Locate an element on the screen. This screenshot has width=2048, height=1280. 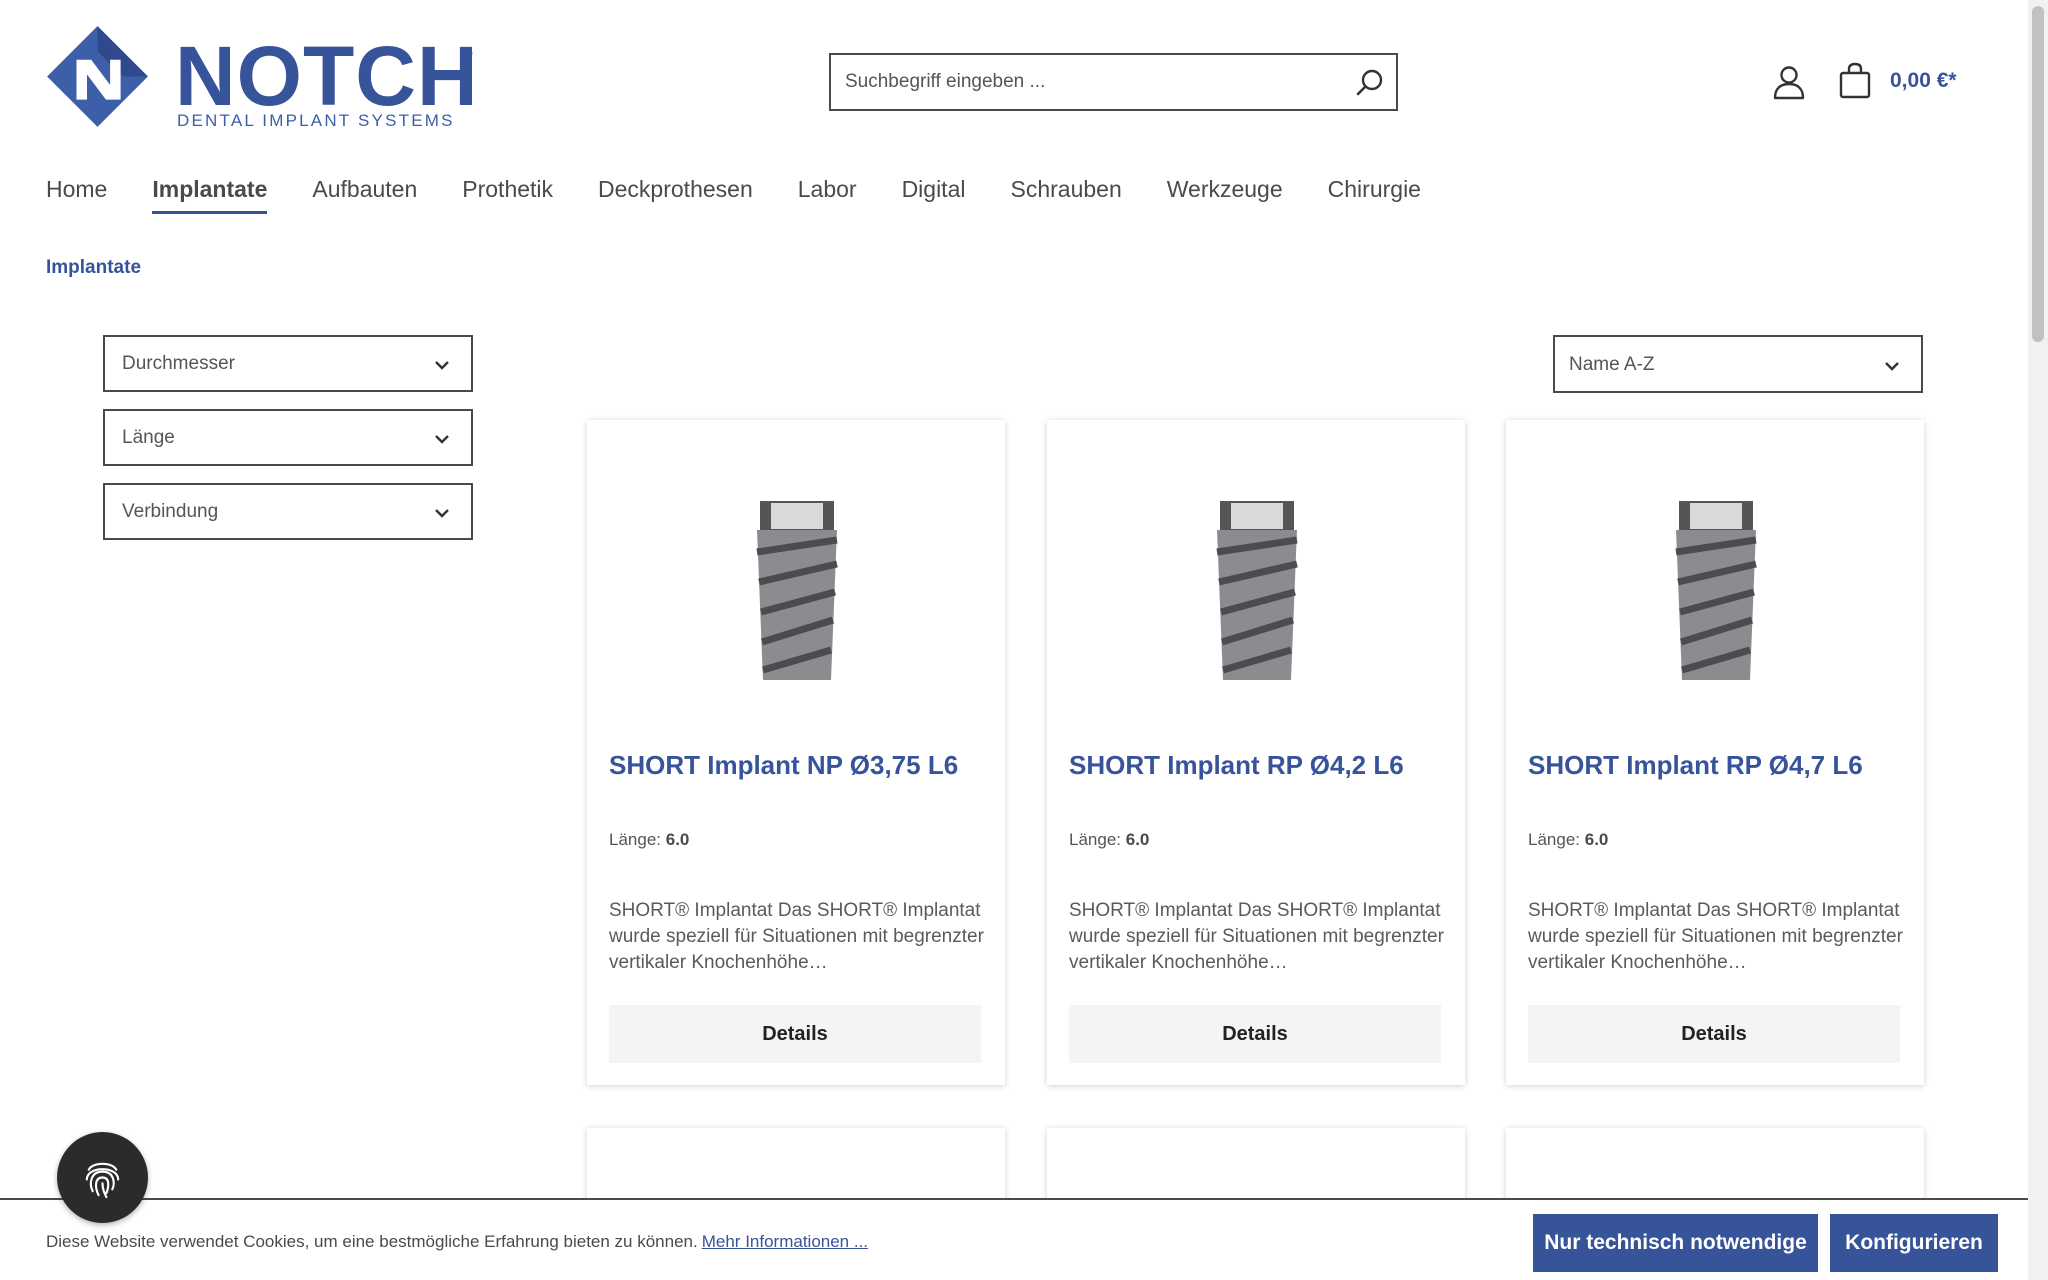
scrollbar-thumb is located at coordinates (2038, 174).